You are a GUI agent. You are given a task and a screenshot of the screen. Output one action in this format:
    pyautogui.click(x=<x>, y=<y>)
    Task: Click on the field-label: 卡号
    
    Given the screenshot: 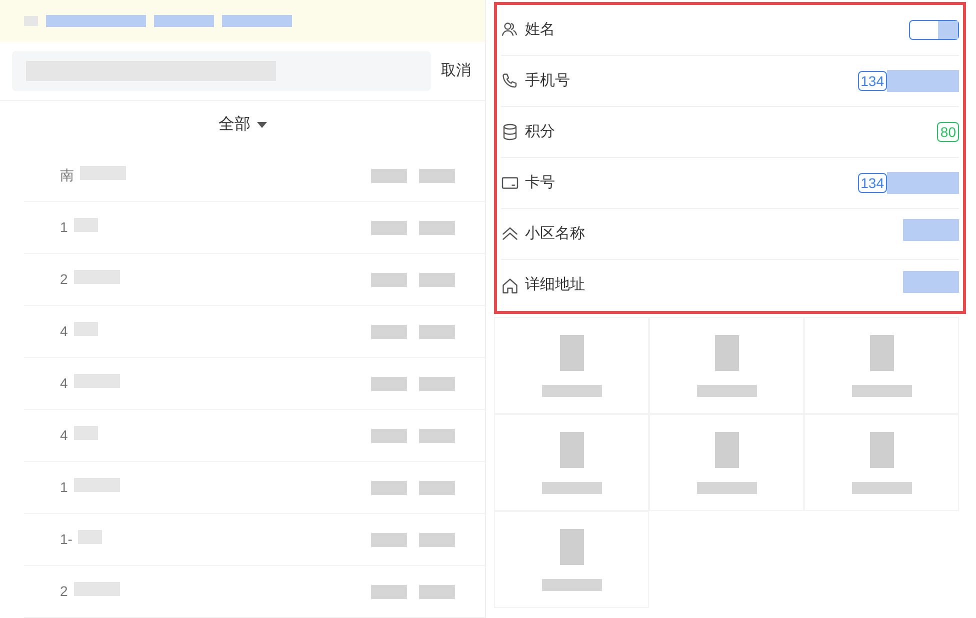 What is the action you would take?
    pyautogui.click(x=540, y=182)
    